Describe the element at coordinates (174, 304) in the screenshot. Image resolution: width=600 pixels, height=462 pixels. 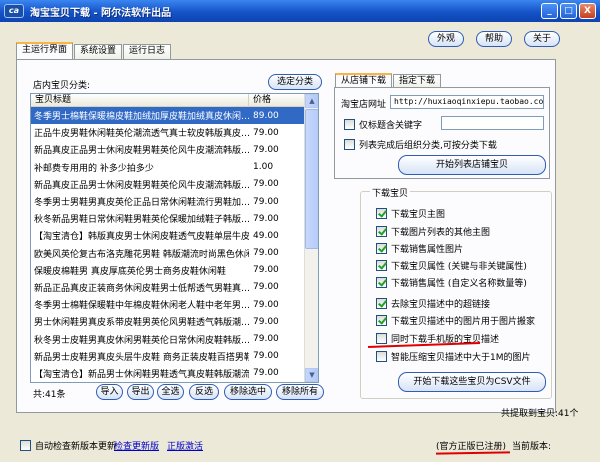
I see `list-row: 冬季男士棉鞋保暖鞋中年棉皮鞋休闲老人鞋中老年男… 79.00` at that location.